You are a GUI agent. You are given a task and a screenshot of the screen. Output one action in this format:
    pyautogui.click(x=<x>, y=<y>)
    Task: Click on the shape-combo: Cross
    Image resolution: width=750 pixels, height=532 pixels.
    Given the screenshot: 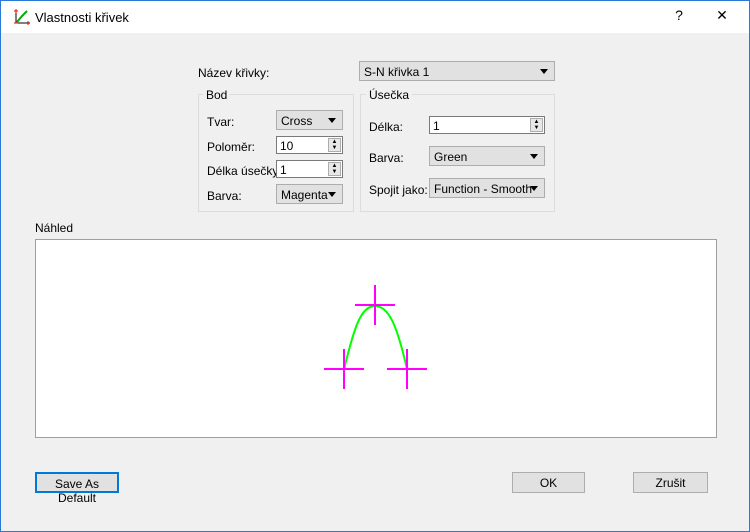 What is the action you would take?
    pyautogui.click(x=309, y=120)
    